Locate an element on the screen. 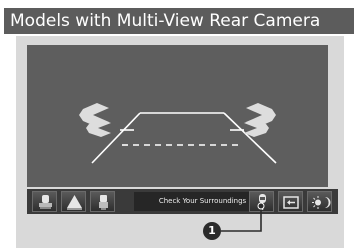 The width and height of the screenshot is (356, 251). parking-sensor-icon is located at coordinates (262, 202).